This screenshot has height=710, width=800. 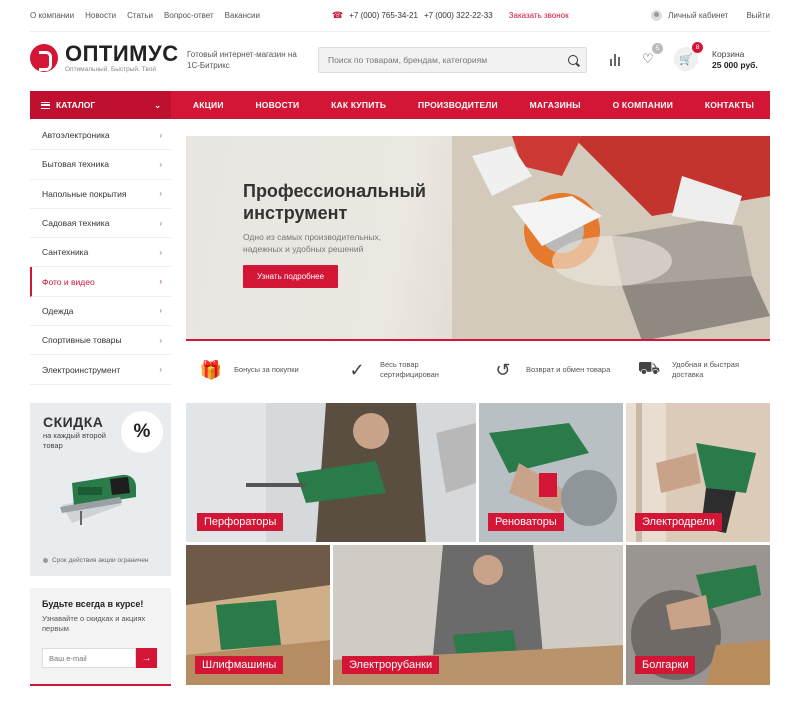 I want to click on sidebar-item-label: Бытовая техника, so click(x=75, y=164).